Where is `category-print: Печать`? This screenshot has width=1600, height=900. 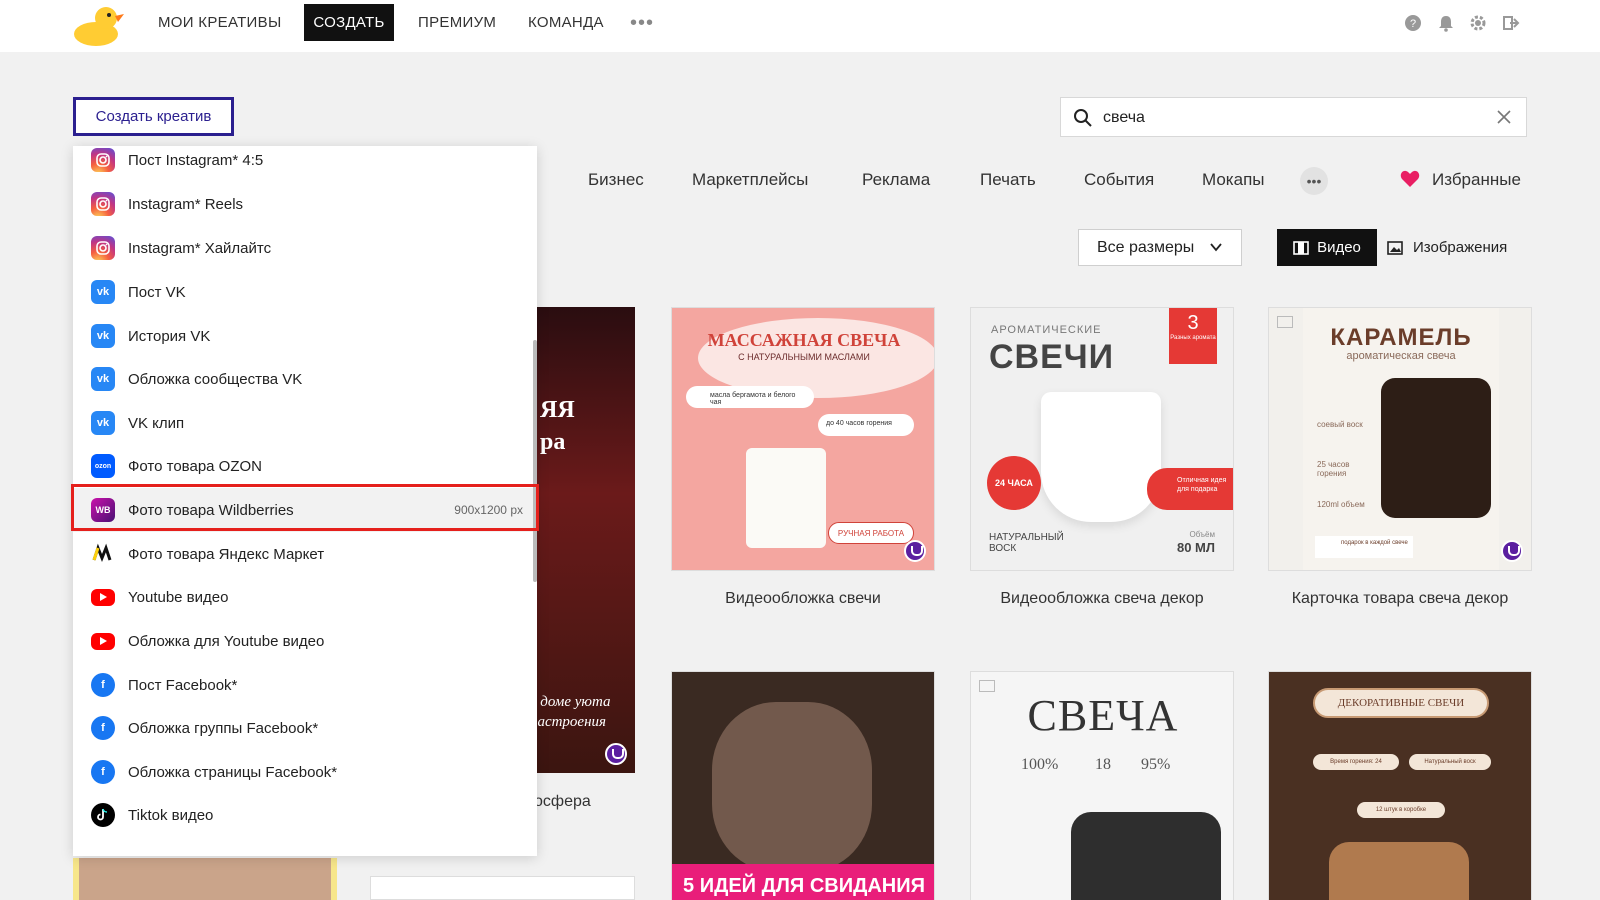
category-print: Печать is located at coordinates (1008, 180).